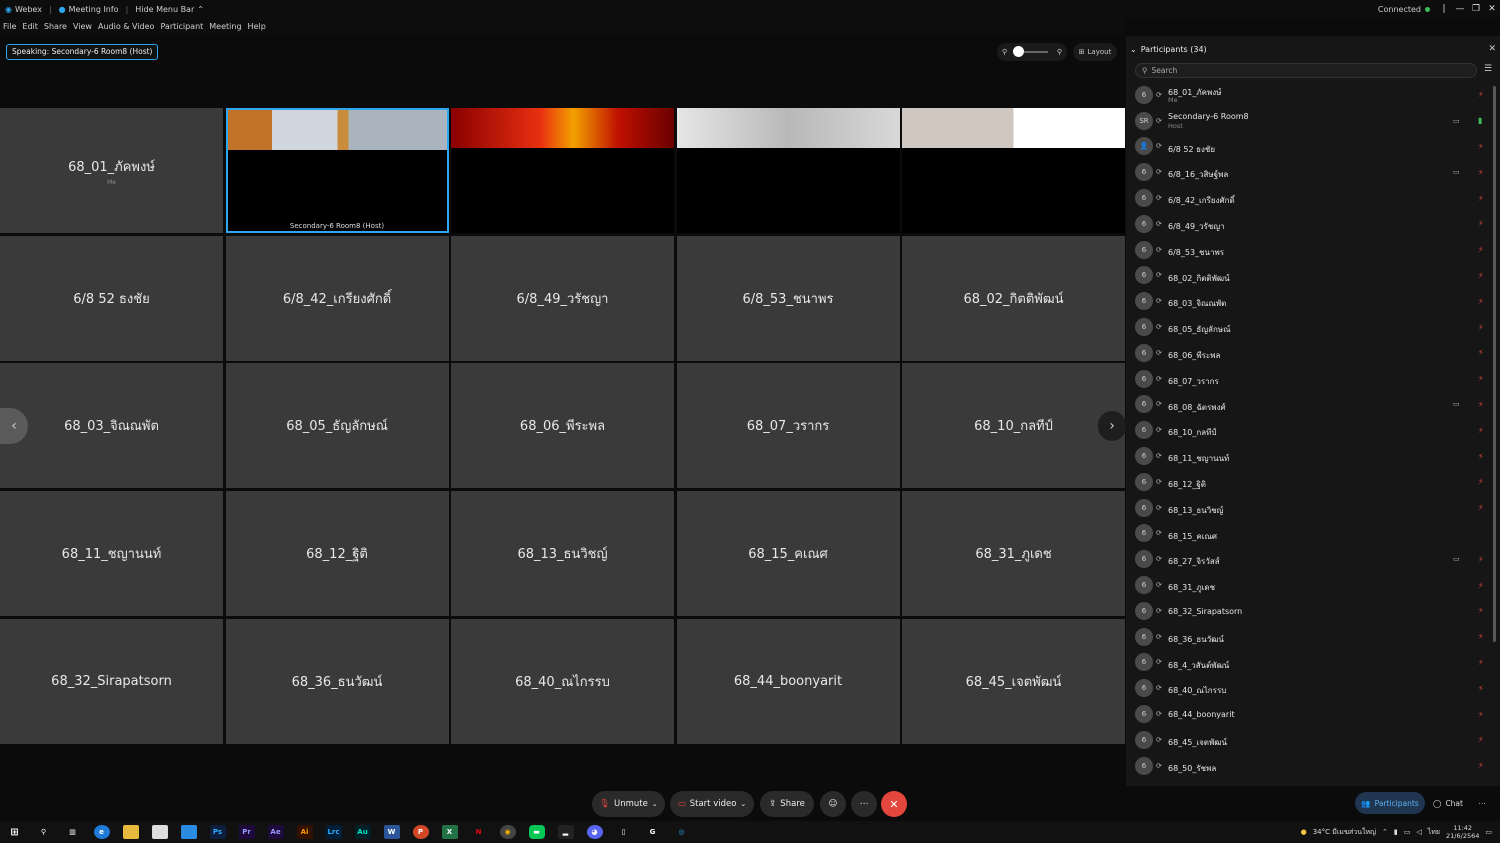 The height and width of the screenshot is (843, 1500). I want to click on participant-row: 6 ⟳ 68_03_จิณณพัต ⚡, so click(1311, 301).